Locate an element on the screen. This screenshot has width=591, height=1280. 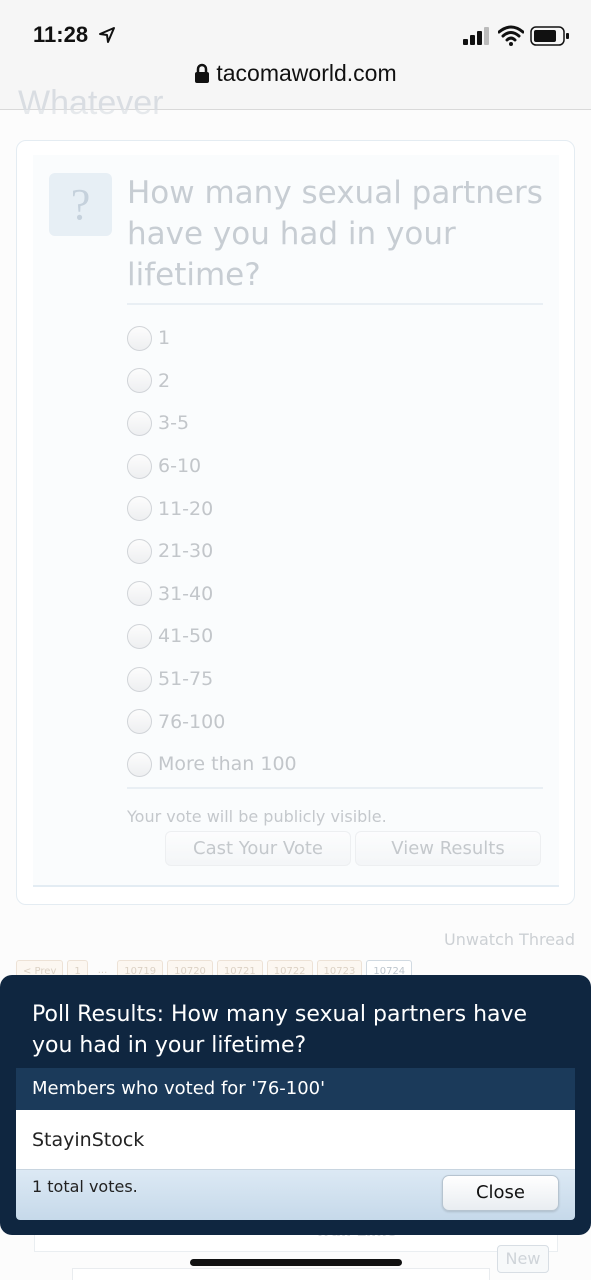
lock-icon is located at coordinates (202, 73).